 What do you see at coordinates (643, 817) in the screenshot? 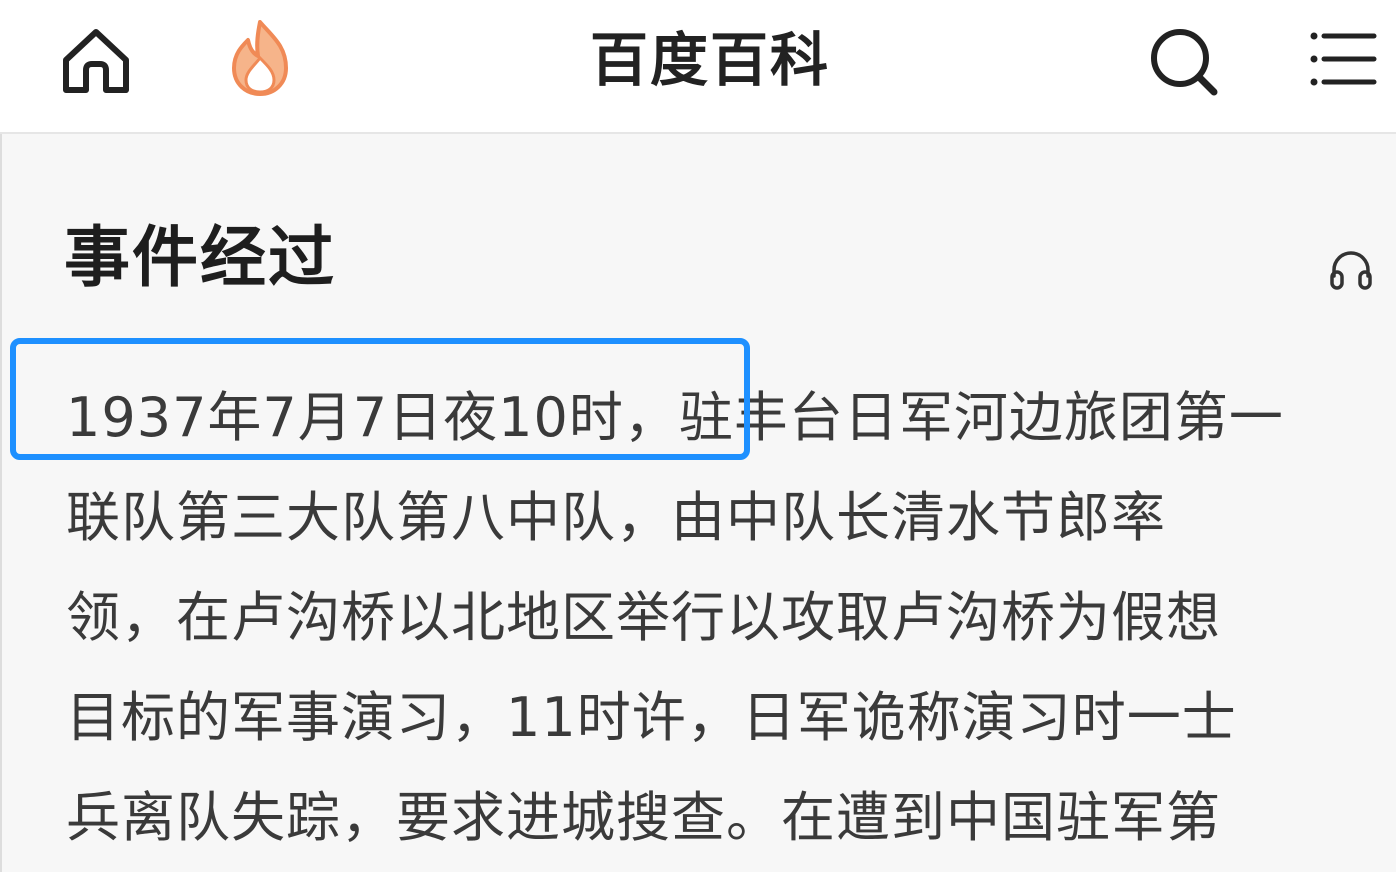
I see `paragraph-line: 兵离队失踪，要求进城搜查。在遭到中国驻军第` at bounding box center [643, 817].